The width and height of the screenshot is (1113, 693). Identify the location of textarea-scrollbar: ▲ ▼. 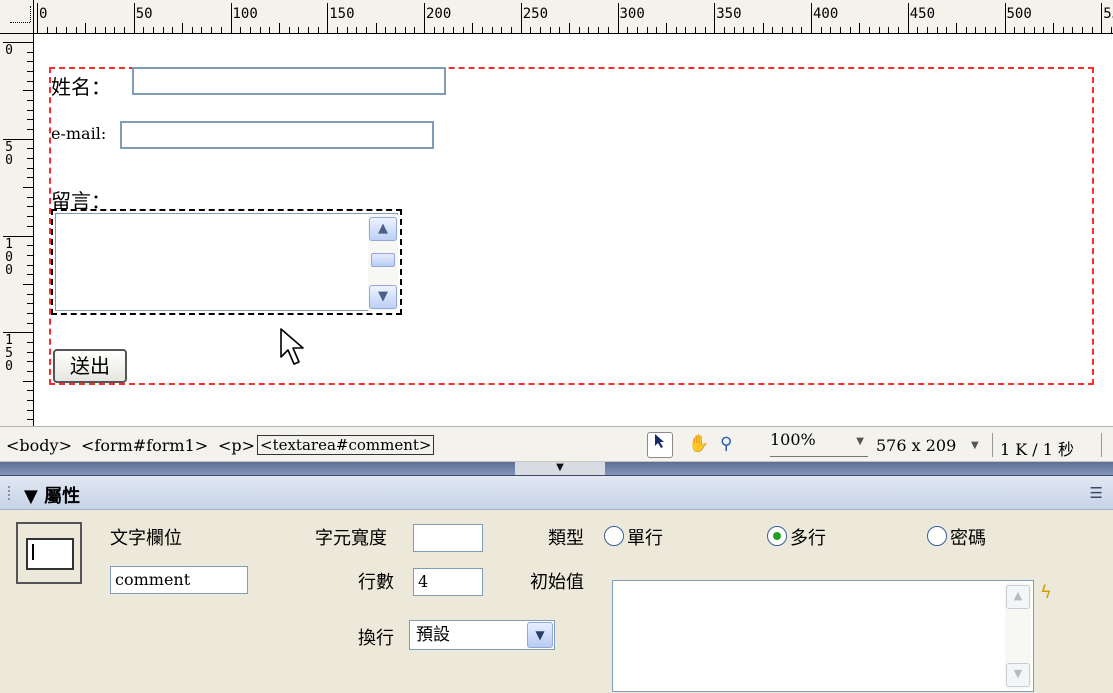
(383, 263).